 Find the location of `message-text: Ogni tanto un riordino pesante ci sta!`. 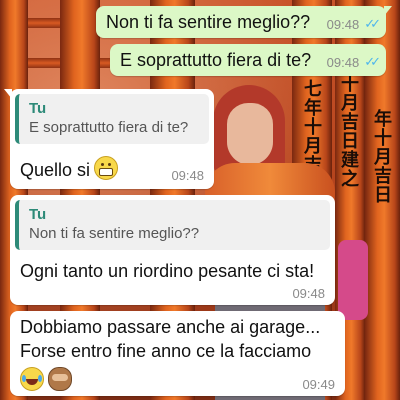

message-text: Ogni tanto un riordino pesante ci sta! is located at coordinates (167, 271).